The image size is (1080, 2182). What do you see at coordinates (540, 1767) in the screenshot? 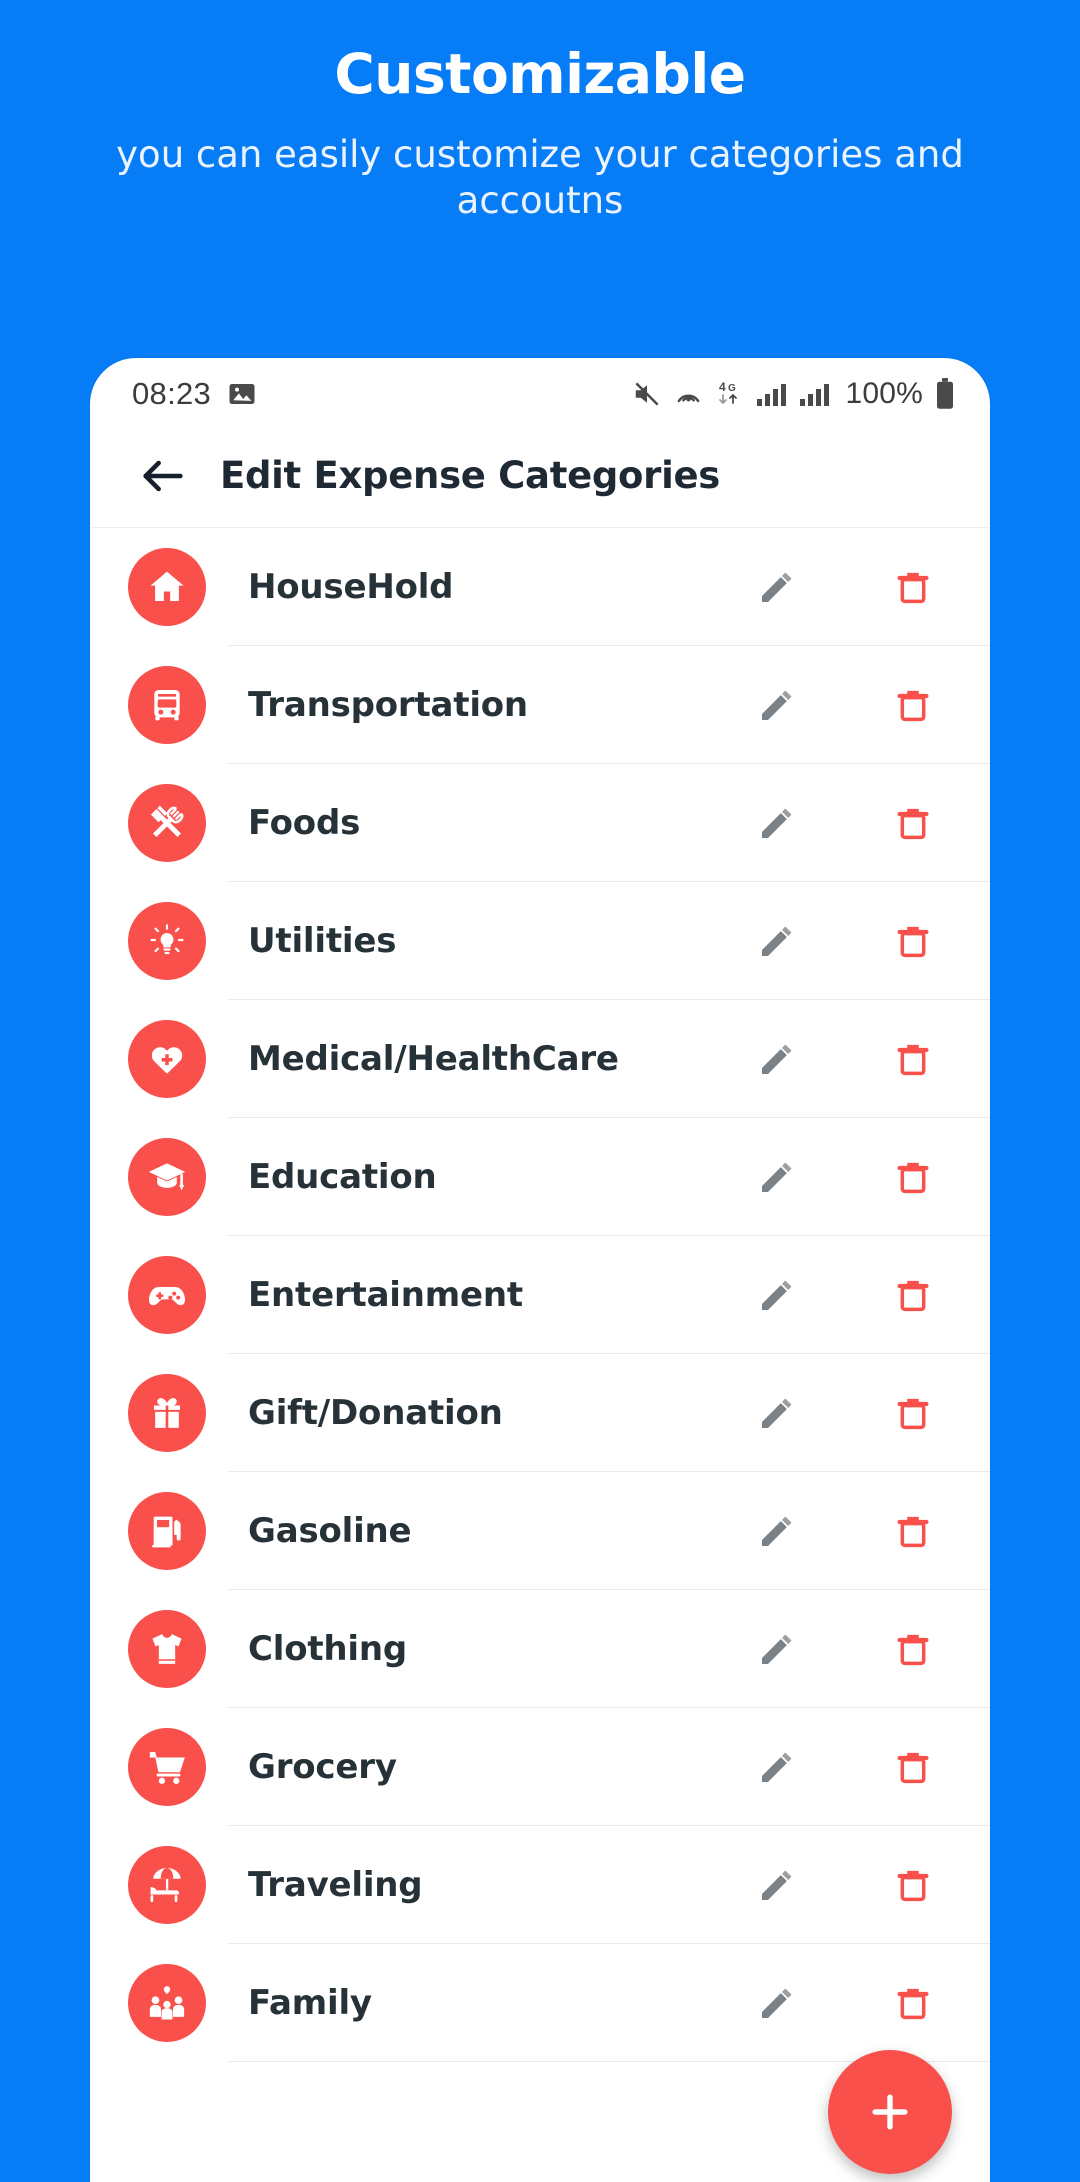
I see `table-row: Grocery` at bounding box center [540, 1767].